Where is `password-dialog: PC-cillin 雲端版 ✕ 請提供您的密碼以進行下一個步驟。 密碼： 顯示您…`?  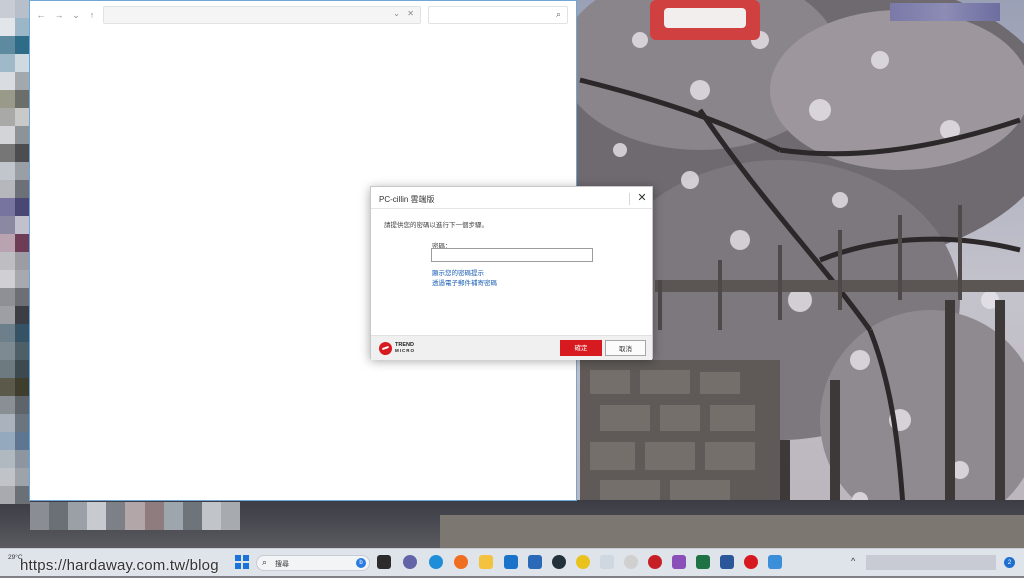
password-dialog: PC-cillin 雲端版 ✕ 請提供您的密碼以進行下一個步驟。 密碼： 顯示您… is located at coordinates (511, 273).